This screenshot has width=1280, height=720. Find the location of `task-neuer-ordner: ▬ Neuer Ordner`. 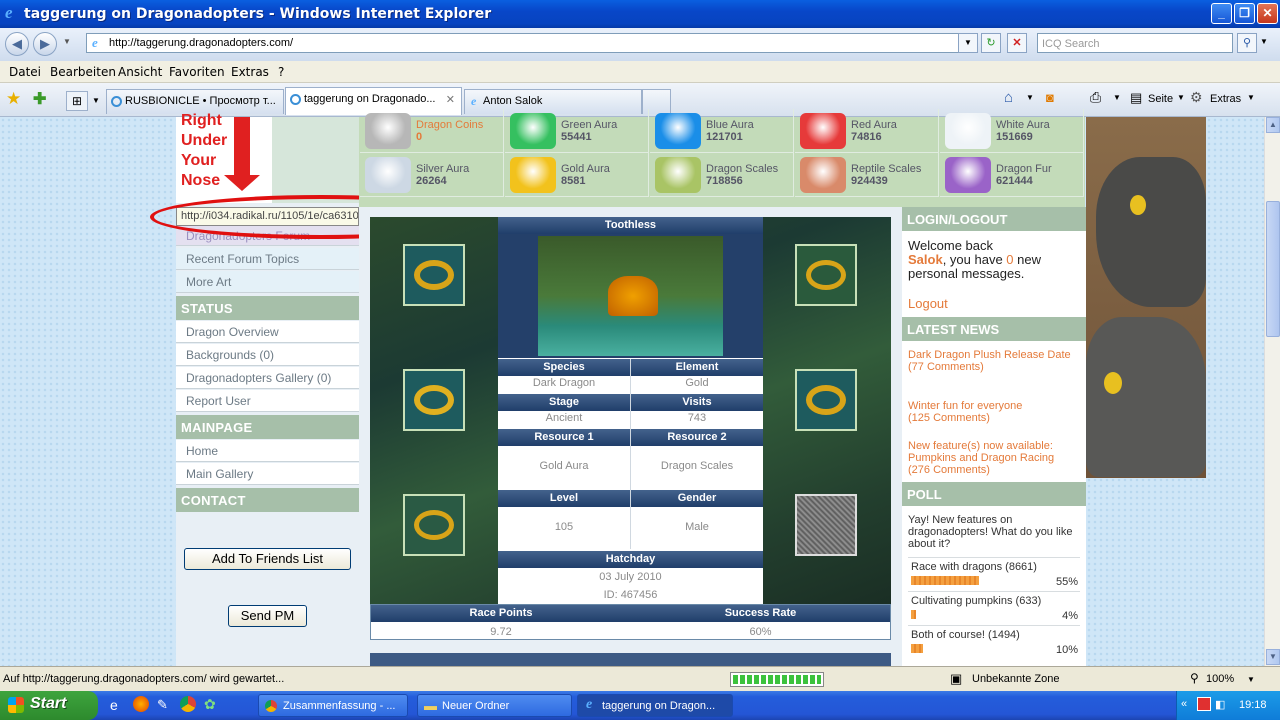

task-neuer-ordner: ▬ Neuer Ordner is located at coordinates (494, 705).